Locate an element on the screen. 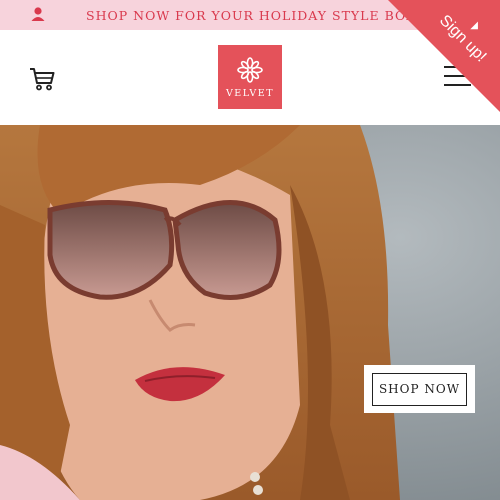 This screenshot has width=500, height=500. shop-now-container: SHOP NOW is located at coordinates (419, 389).